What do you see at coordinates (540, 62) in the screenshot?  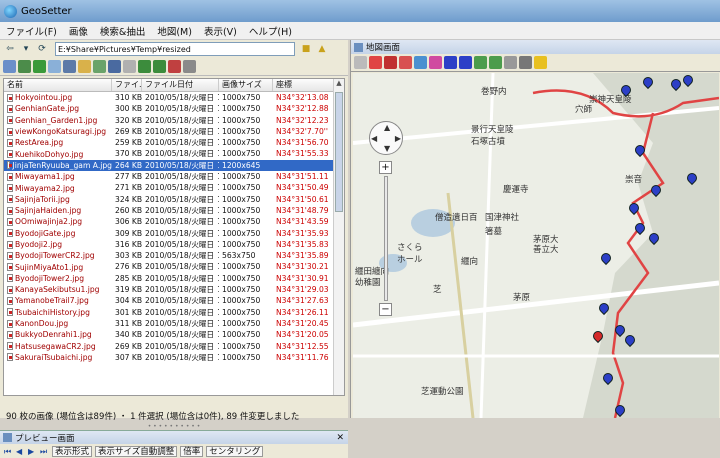 I see `star-icon` at bounding box center [540, 62].